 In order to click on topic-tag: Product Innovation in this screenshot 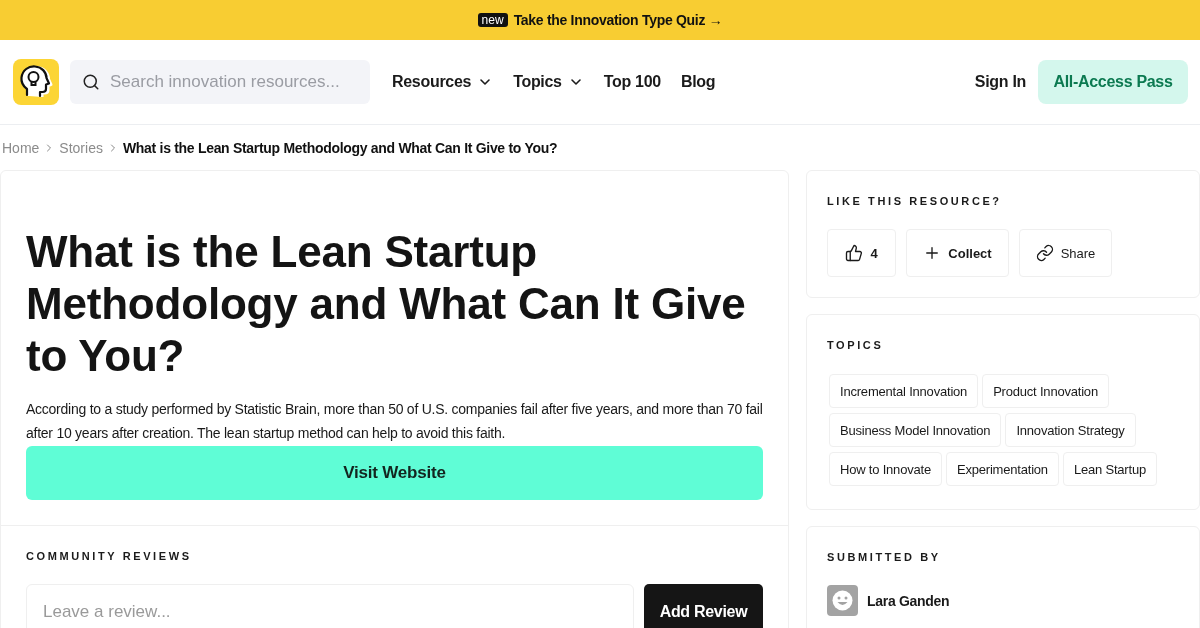, I will do `click(1045, 391)`.